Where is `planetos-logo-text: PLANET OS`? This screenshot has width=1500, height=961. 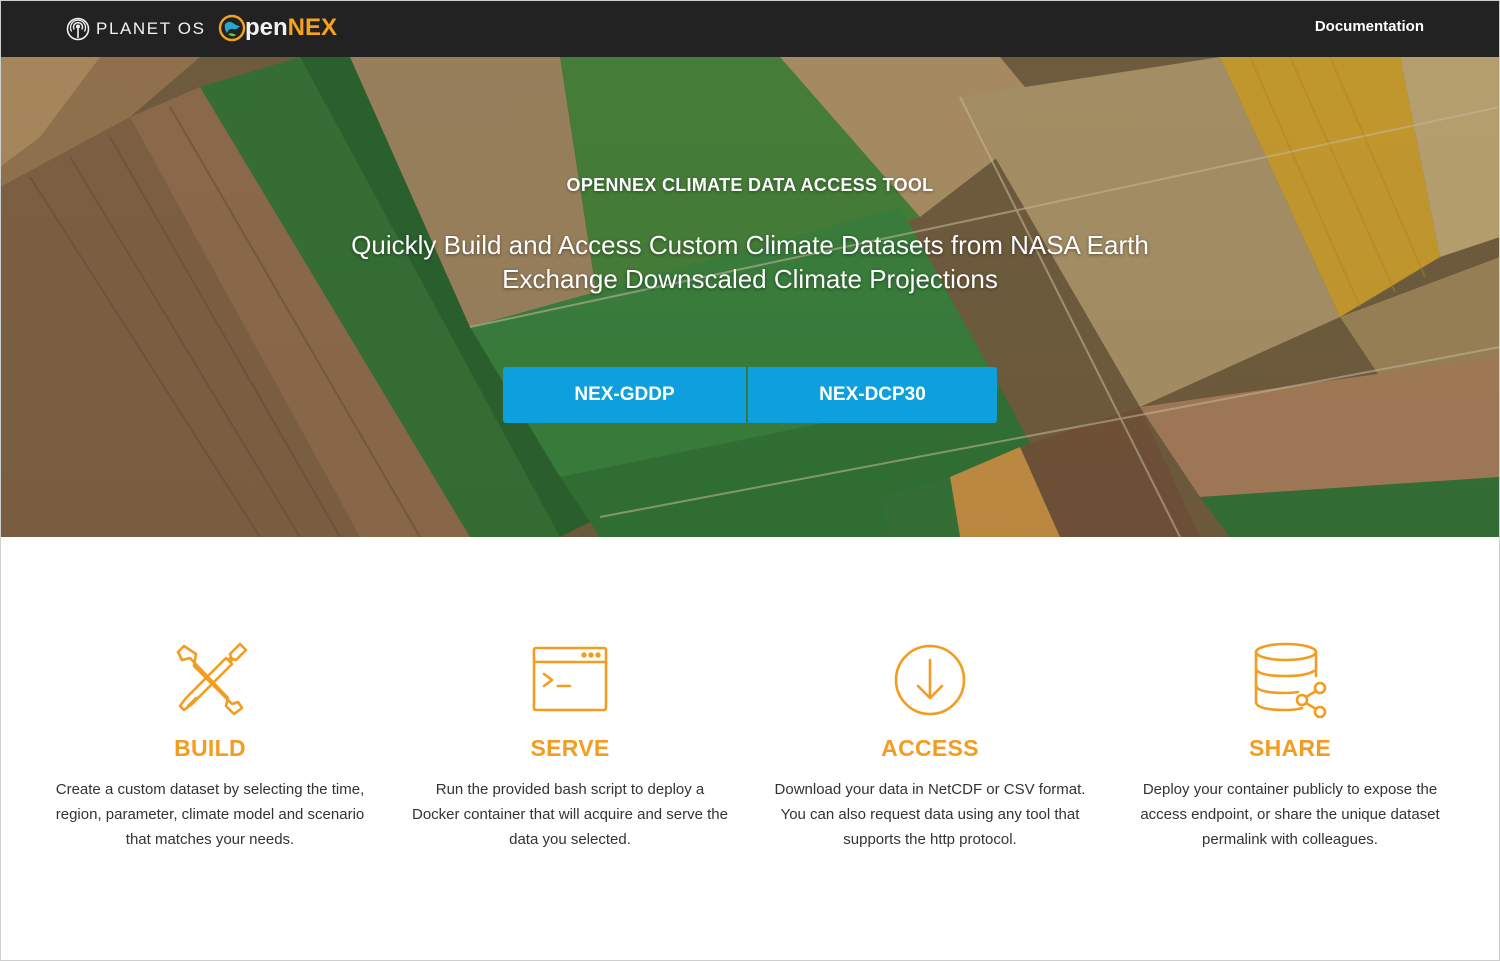 planetos-logo-text: PLANET OS is located at coordinates (151, 28).